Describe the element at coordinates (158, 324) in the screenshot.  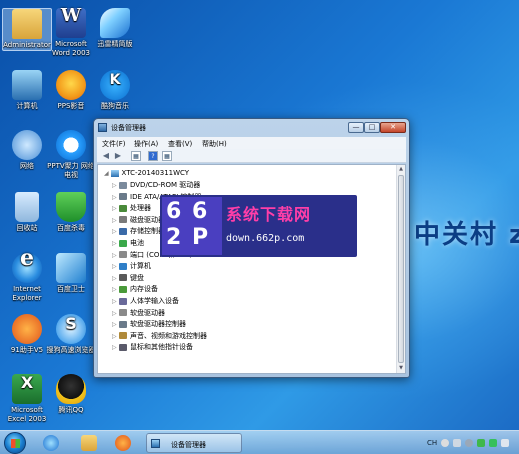
I see `tree-item-label: 软盘驱动器控制器` at that location.